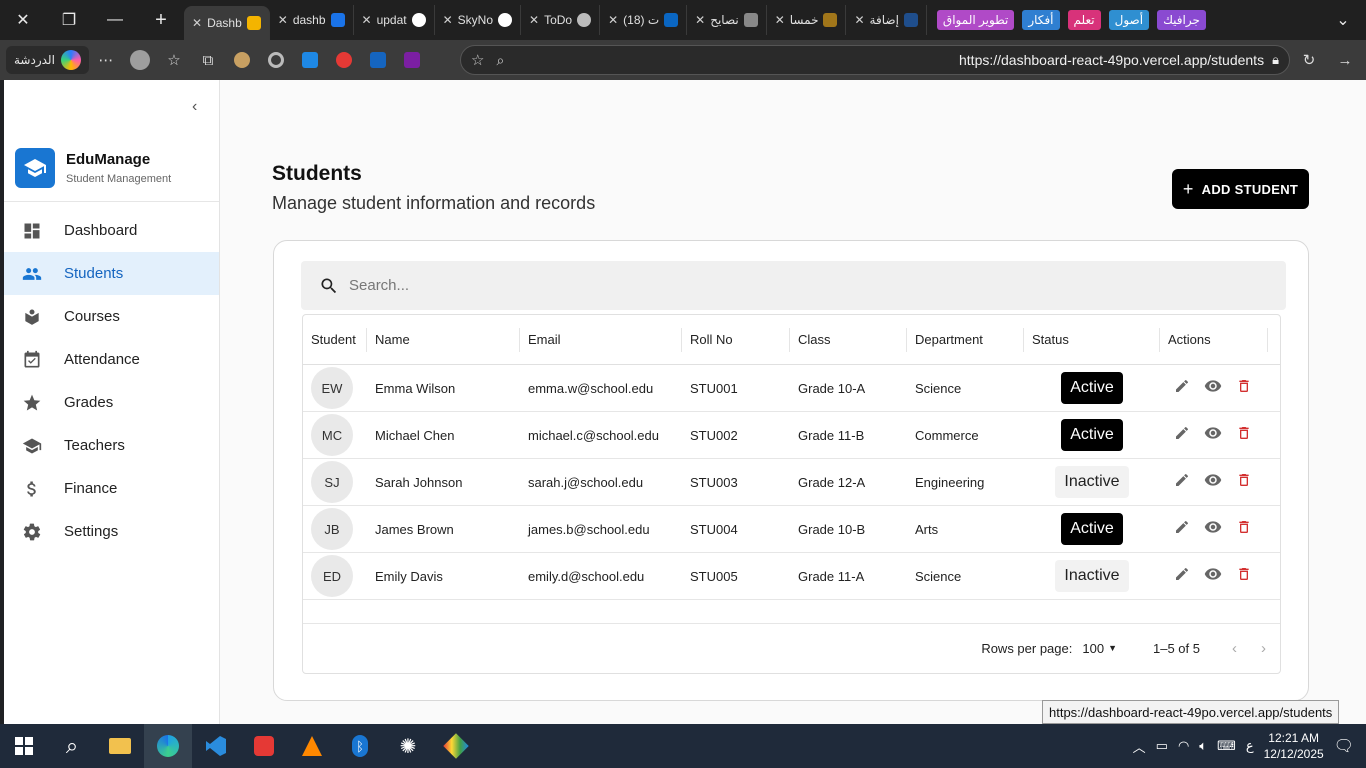 The width and height of the screenshot is (1366, 768). Describe the element at coordinates (1250, 746) in the screenshot. I see `input-language: ع` at that location.